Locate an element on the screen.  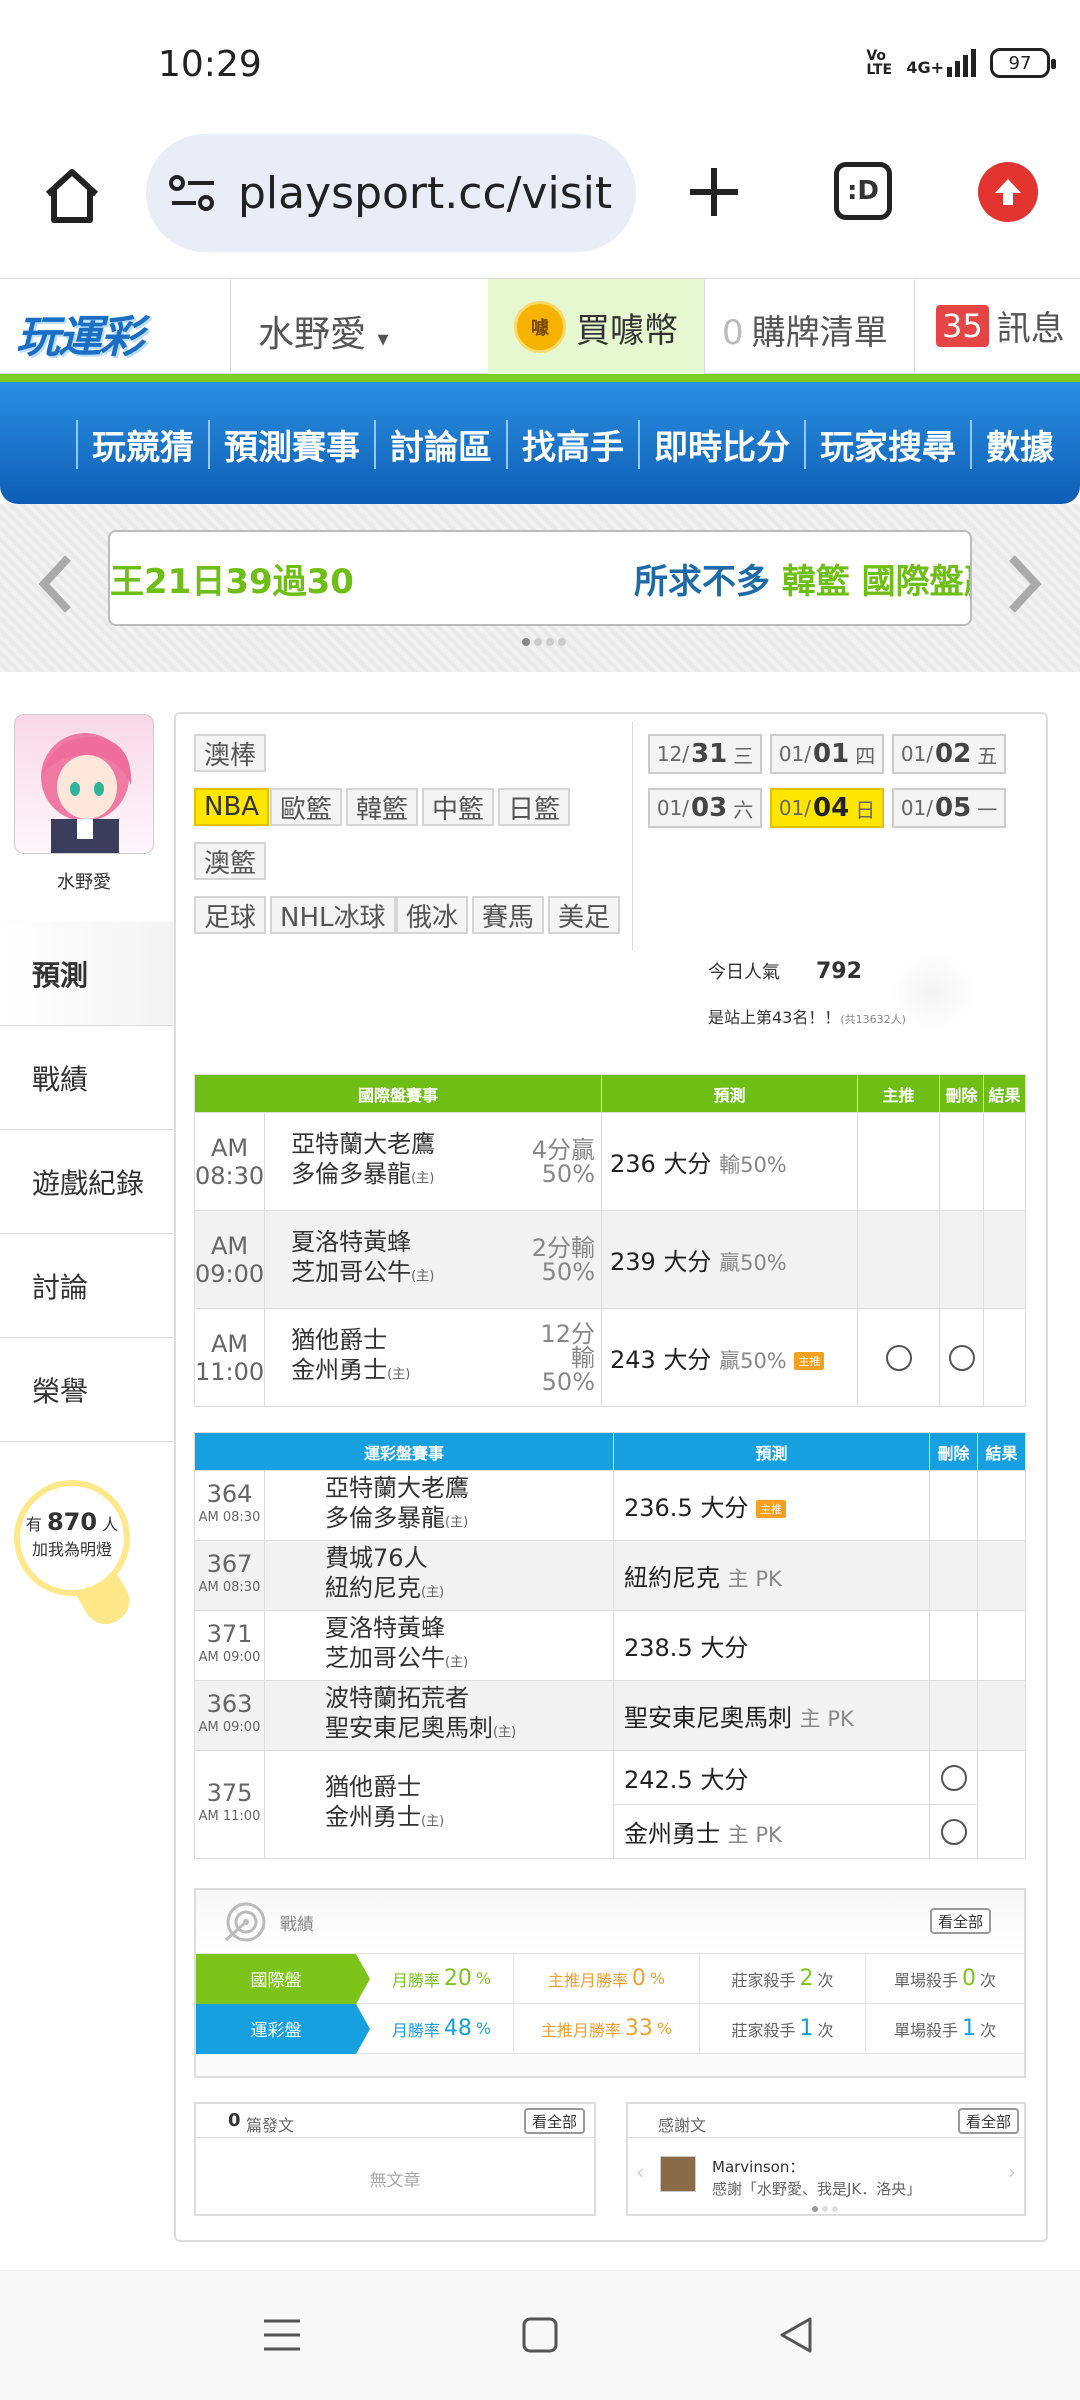
nav-item-predict: 預測賽事 is located at coordinates (291, 444).